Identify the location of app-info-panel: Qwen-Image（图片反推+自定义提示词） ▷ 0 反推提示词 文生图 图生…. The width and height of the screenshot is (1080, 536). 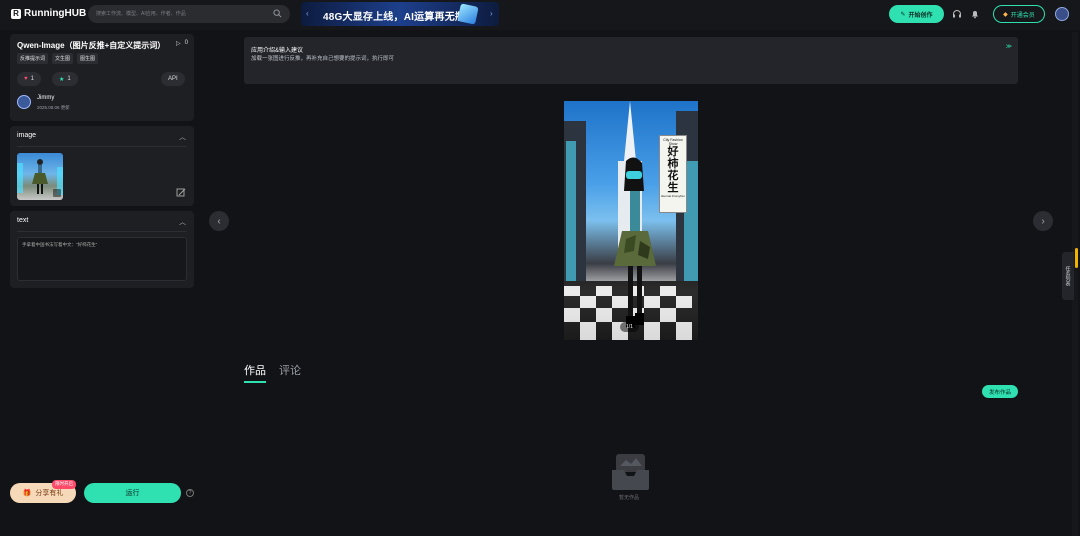
(102, 77).